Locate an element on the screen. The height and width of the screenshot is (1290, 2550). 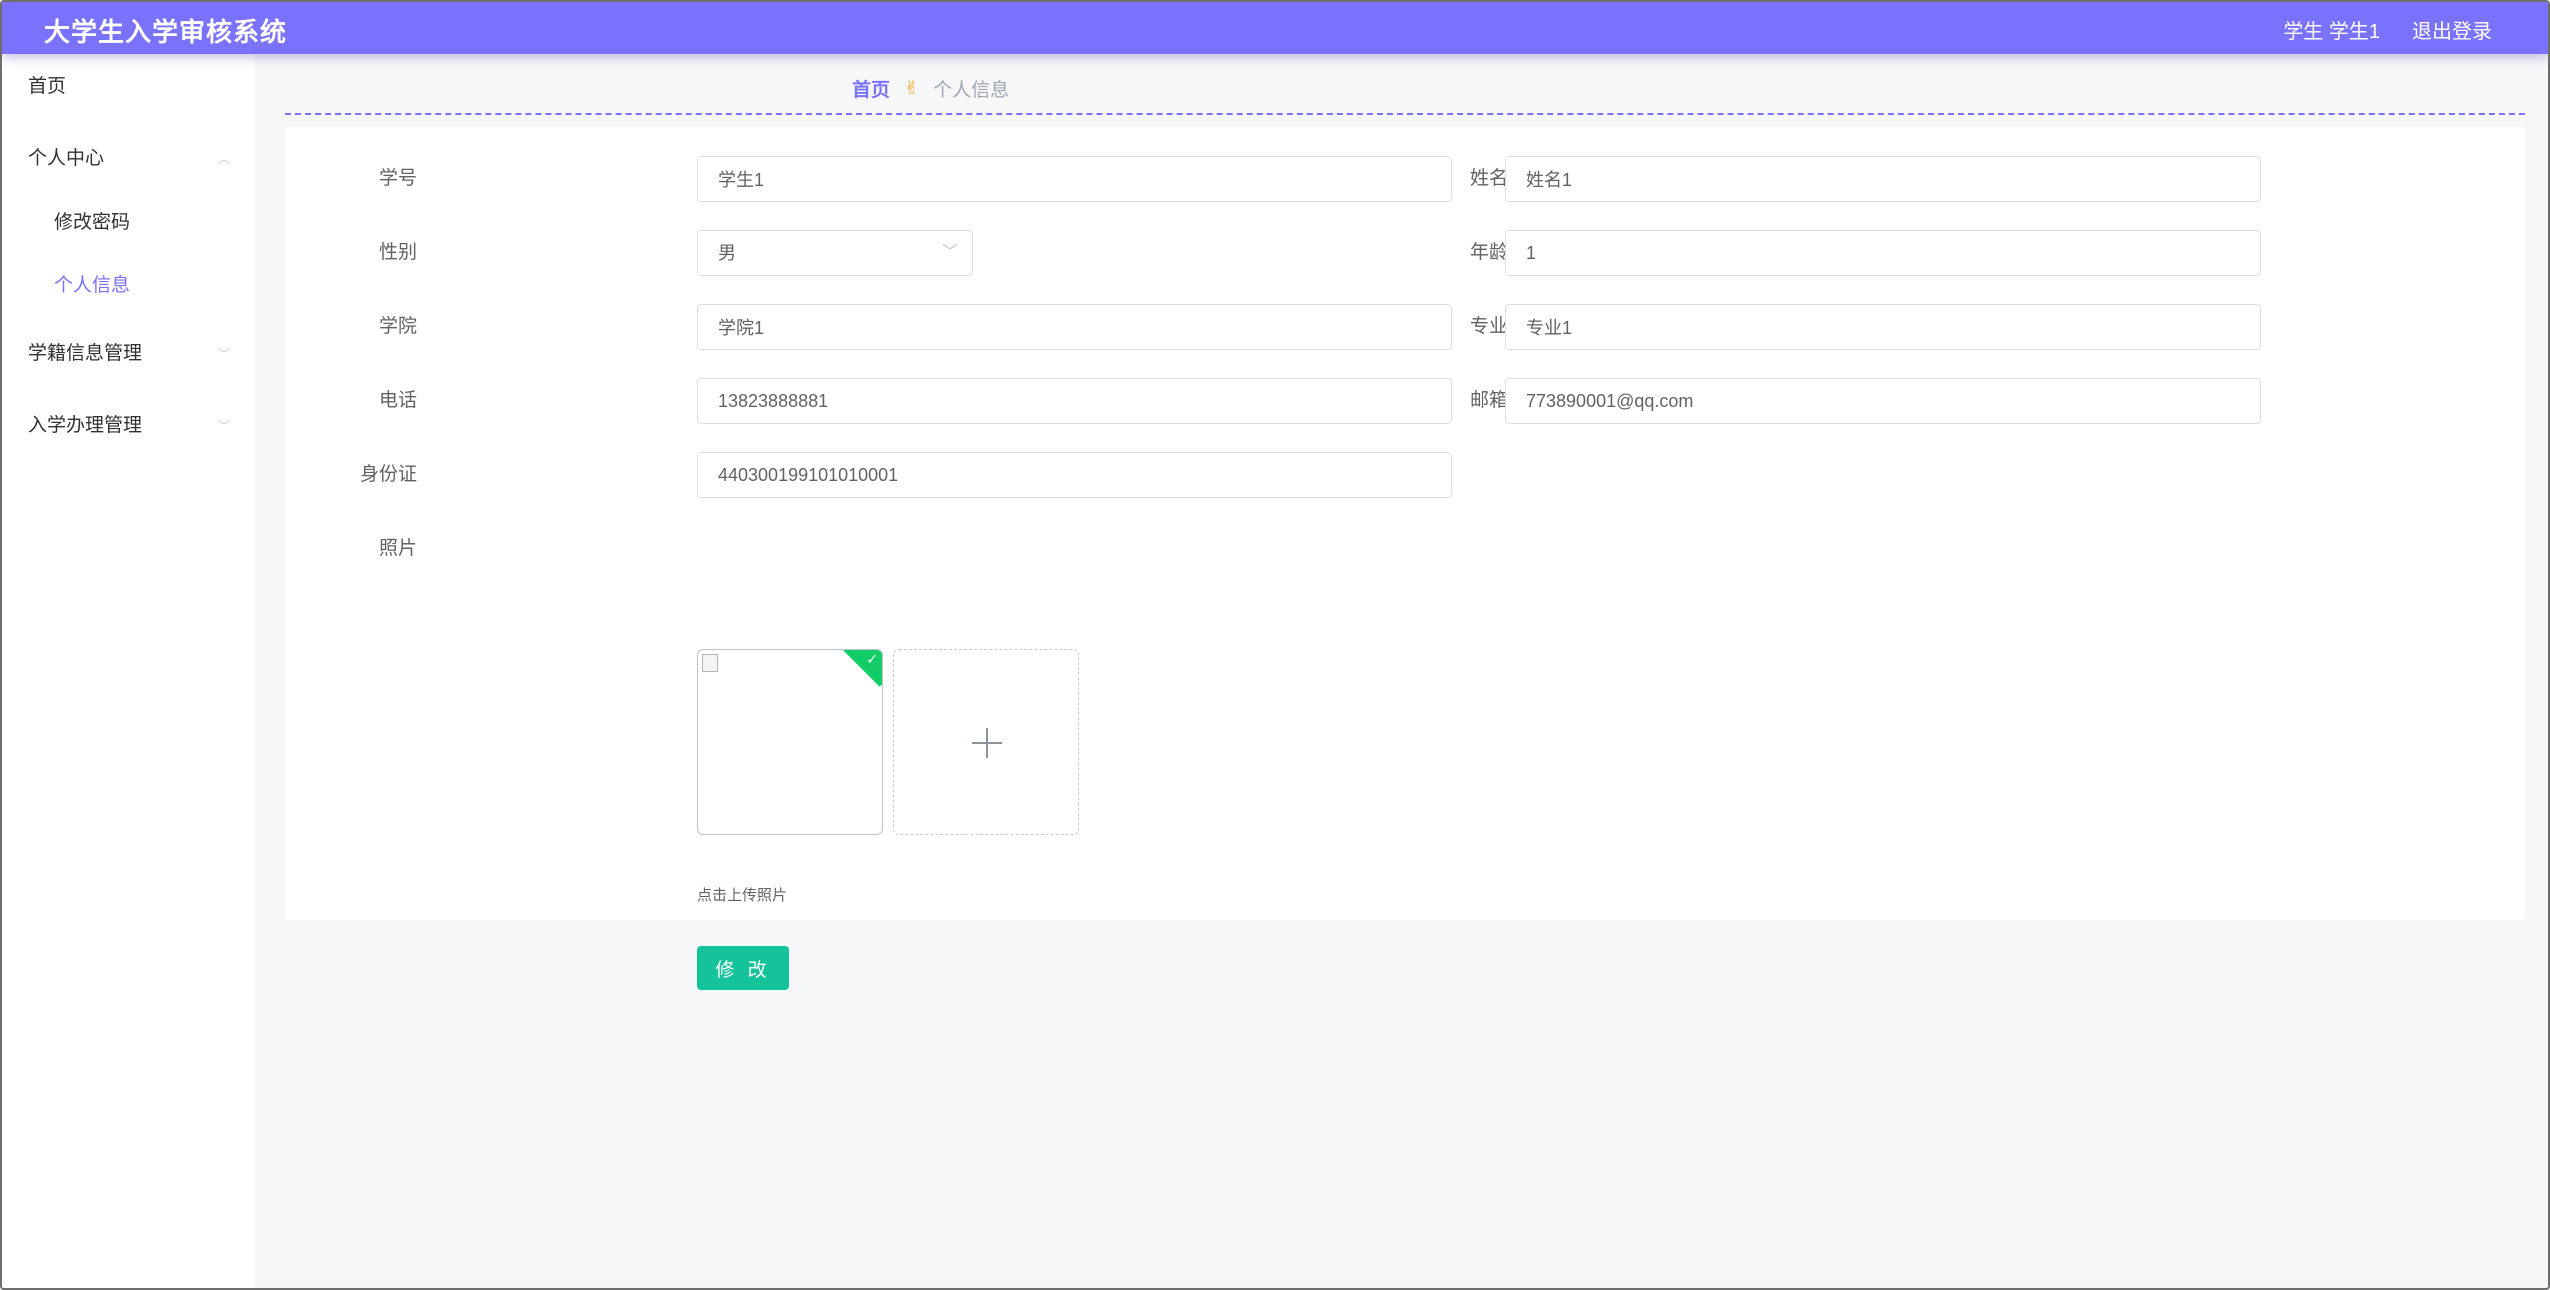
current-user: 学生 学生1 is located at coordinates (2331, 32).